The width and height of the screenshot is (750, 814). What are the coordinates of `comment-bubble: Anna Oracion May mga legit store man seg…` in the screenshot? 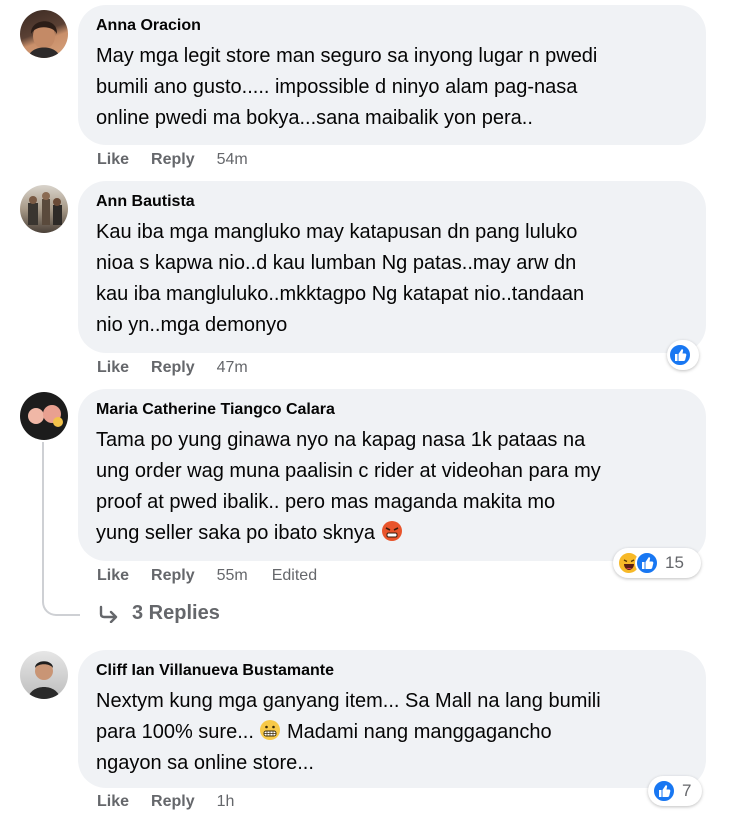 It's located at (392, 75).